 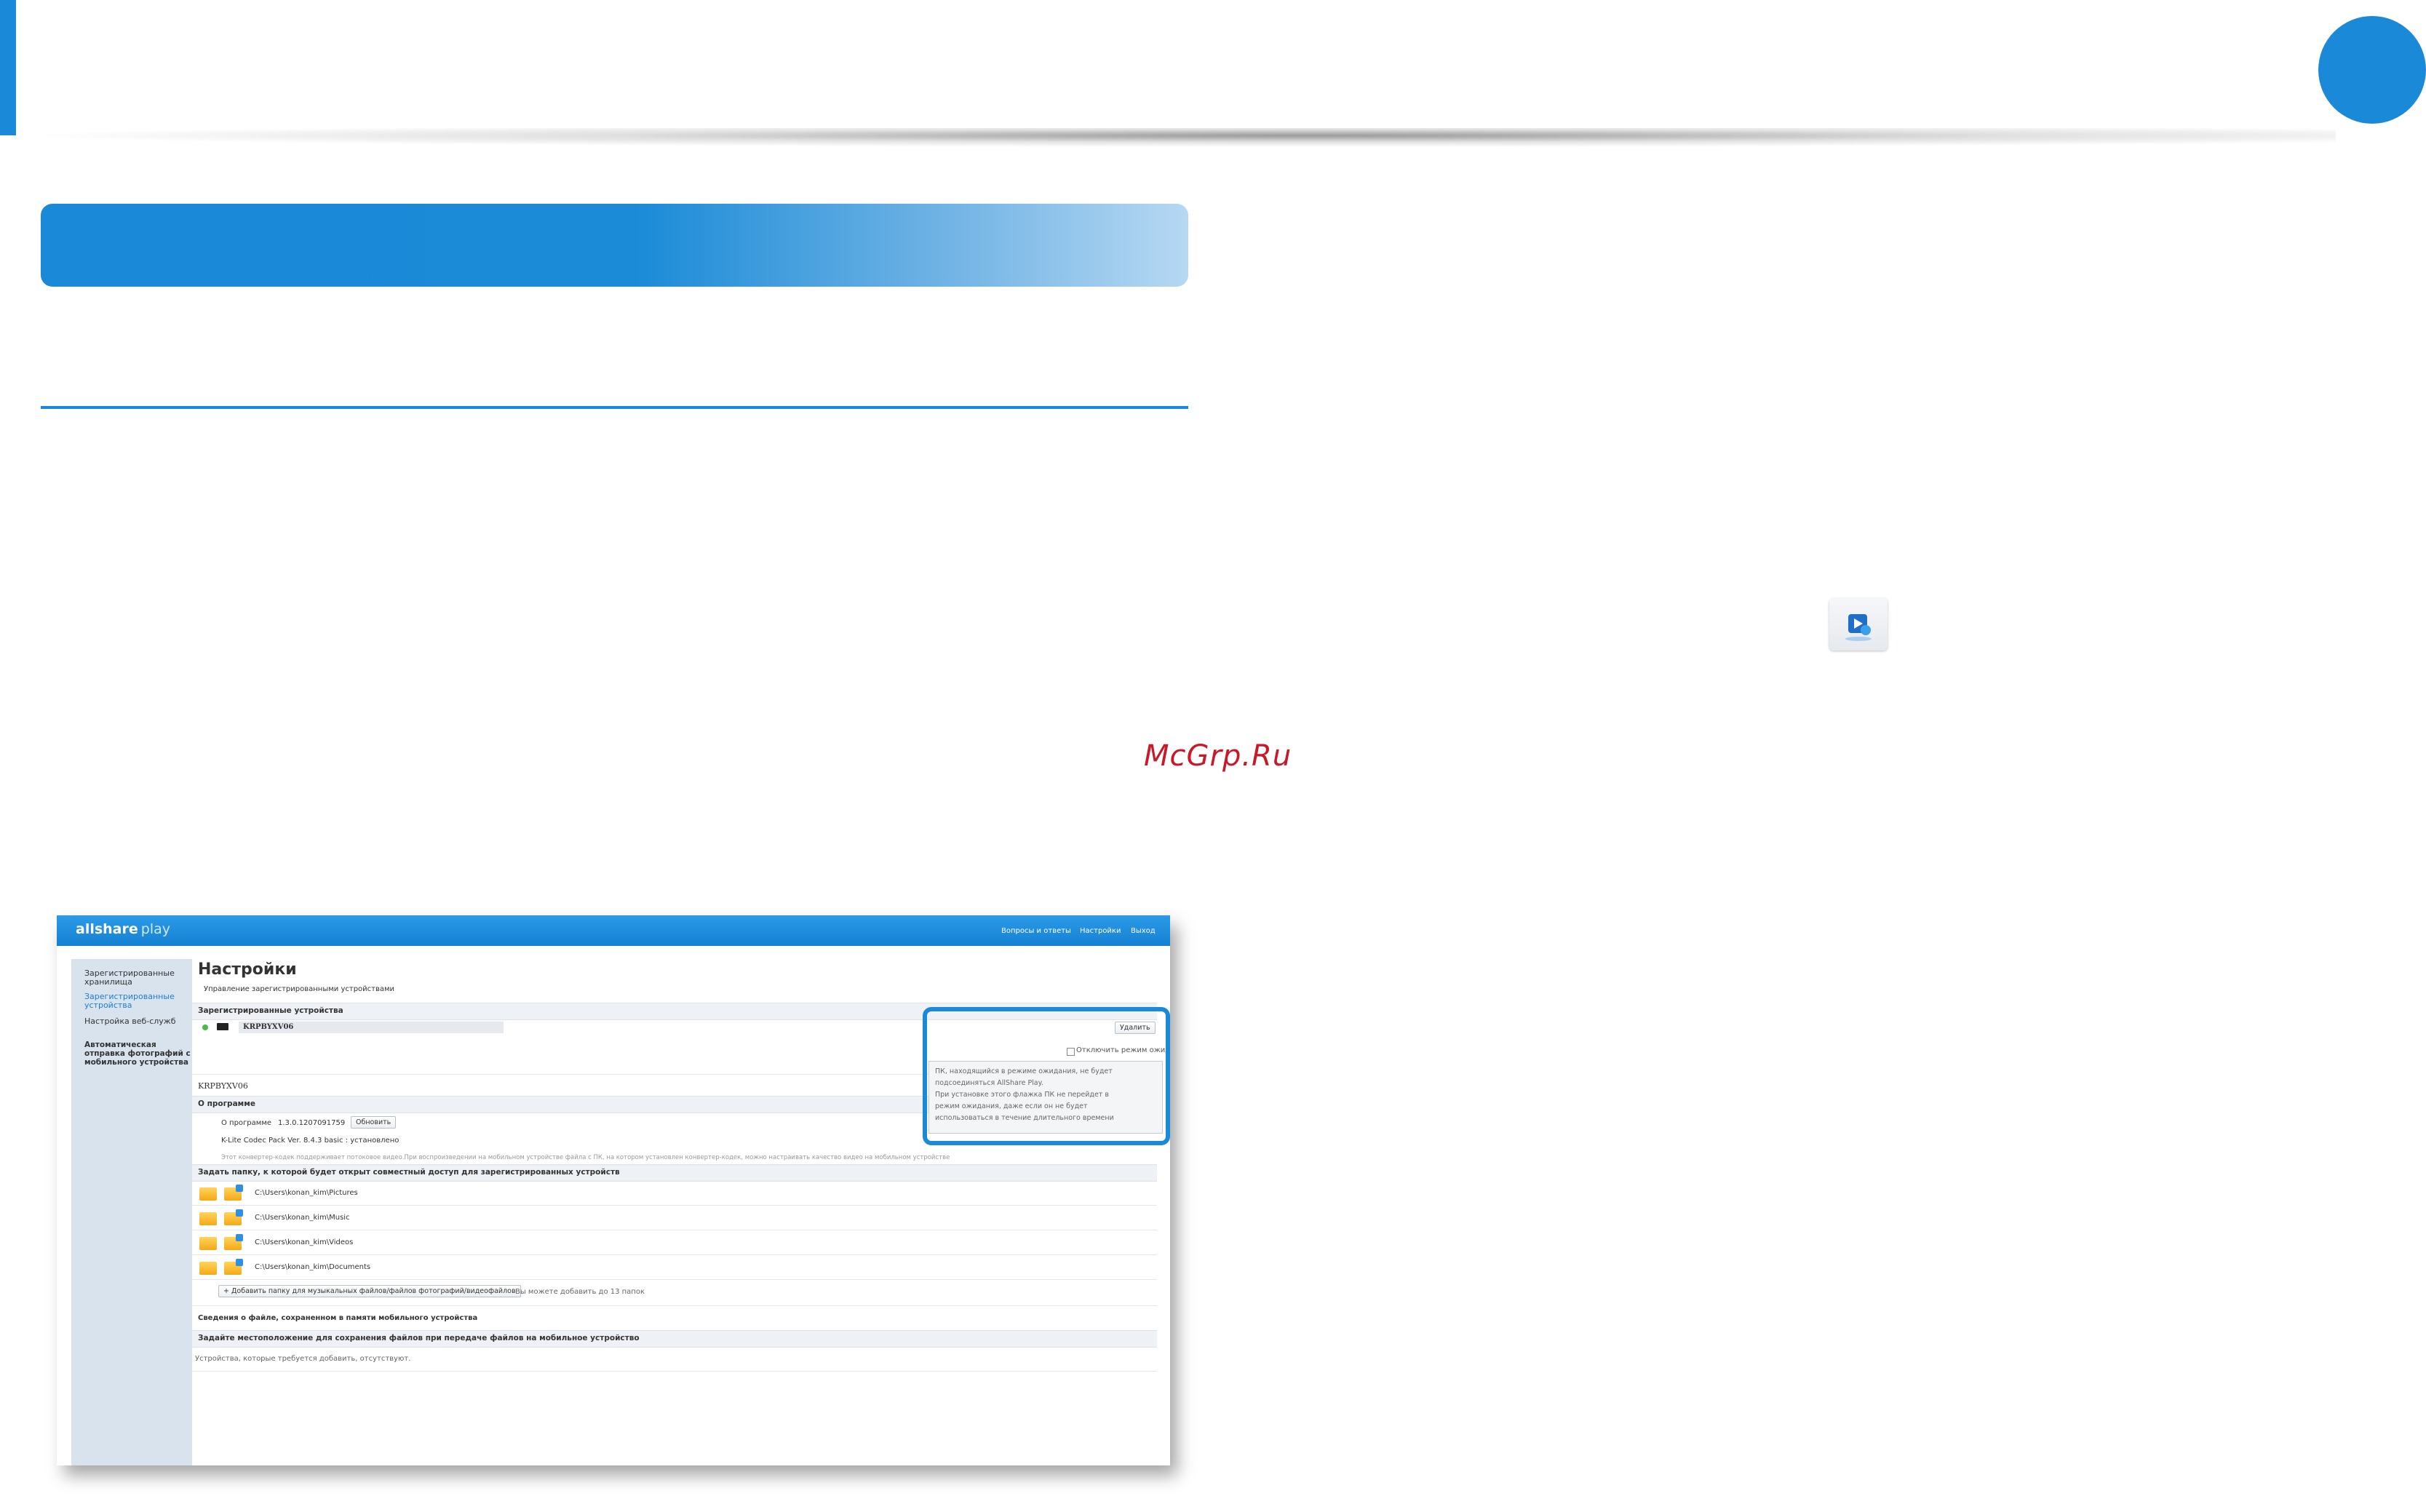 What do you see at coordinates (223, 1086) in the screenshot?
I see `device-label: KRPBYXV06` at bounding box center [223, 1086].